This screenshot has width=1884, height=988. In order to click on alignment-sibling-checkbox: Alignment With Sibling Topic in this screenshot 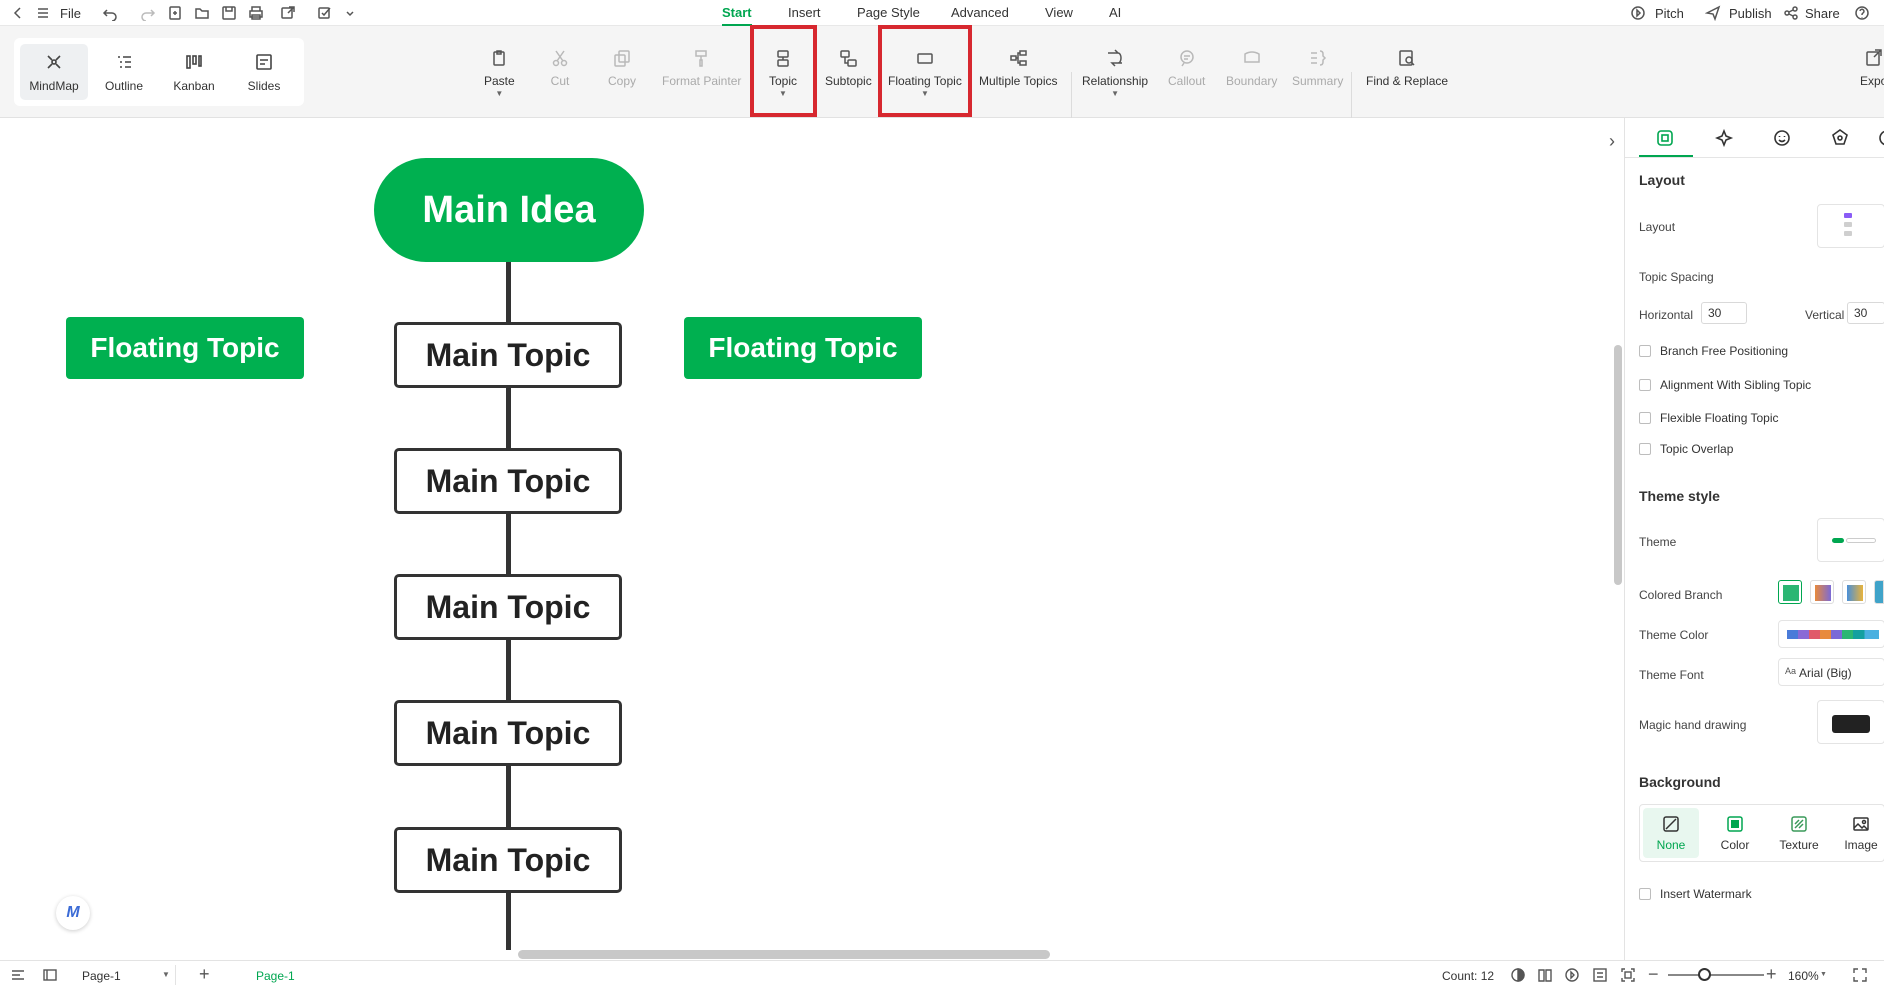, I will do `click(1725, 385)`.